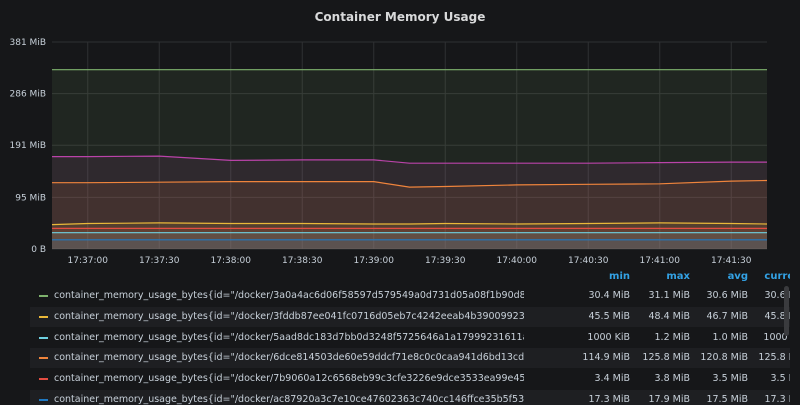  What do you see at coordinates (727, 316) in the screenshot?
I see `legend-avg-value: 46.7 MiB` at bounding box center [727, 316].